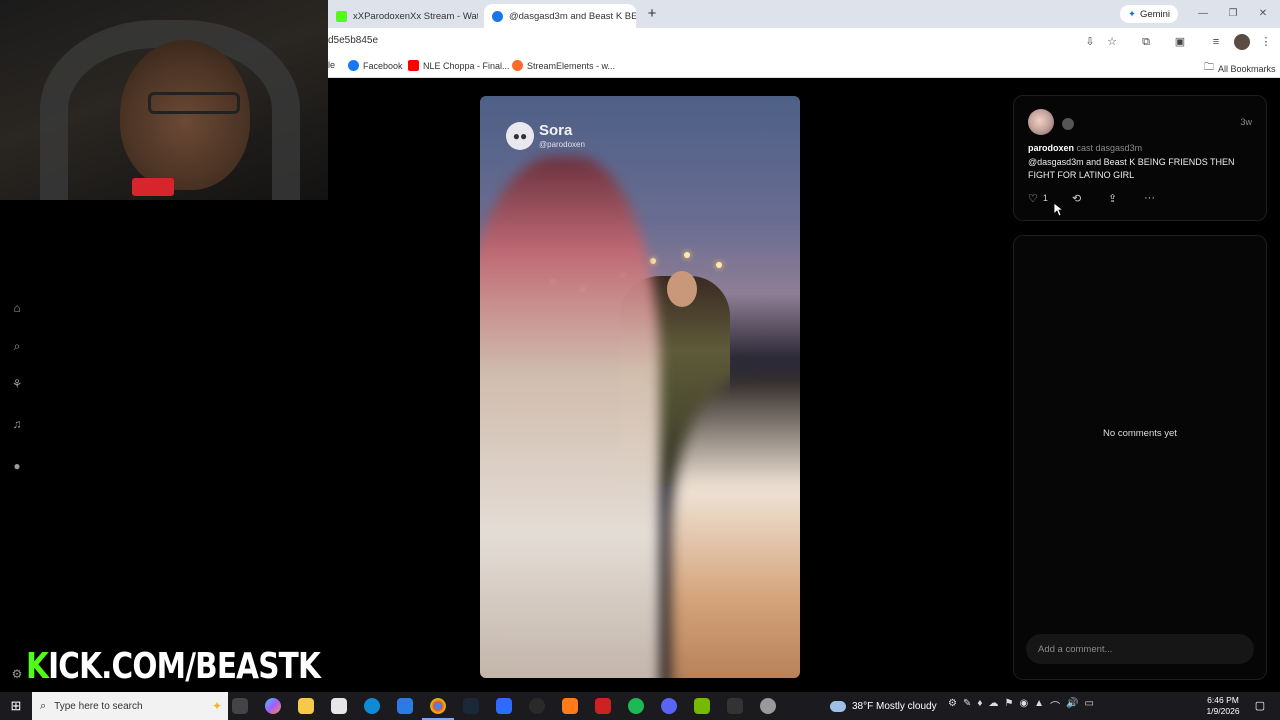 Image resolution: width=1280 pixels, height=720 pixels. I want to click on settings-icon: ⚙, so click(17, 674).